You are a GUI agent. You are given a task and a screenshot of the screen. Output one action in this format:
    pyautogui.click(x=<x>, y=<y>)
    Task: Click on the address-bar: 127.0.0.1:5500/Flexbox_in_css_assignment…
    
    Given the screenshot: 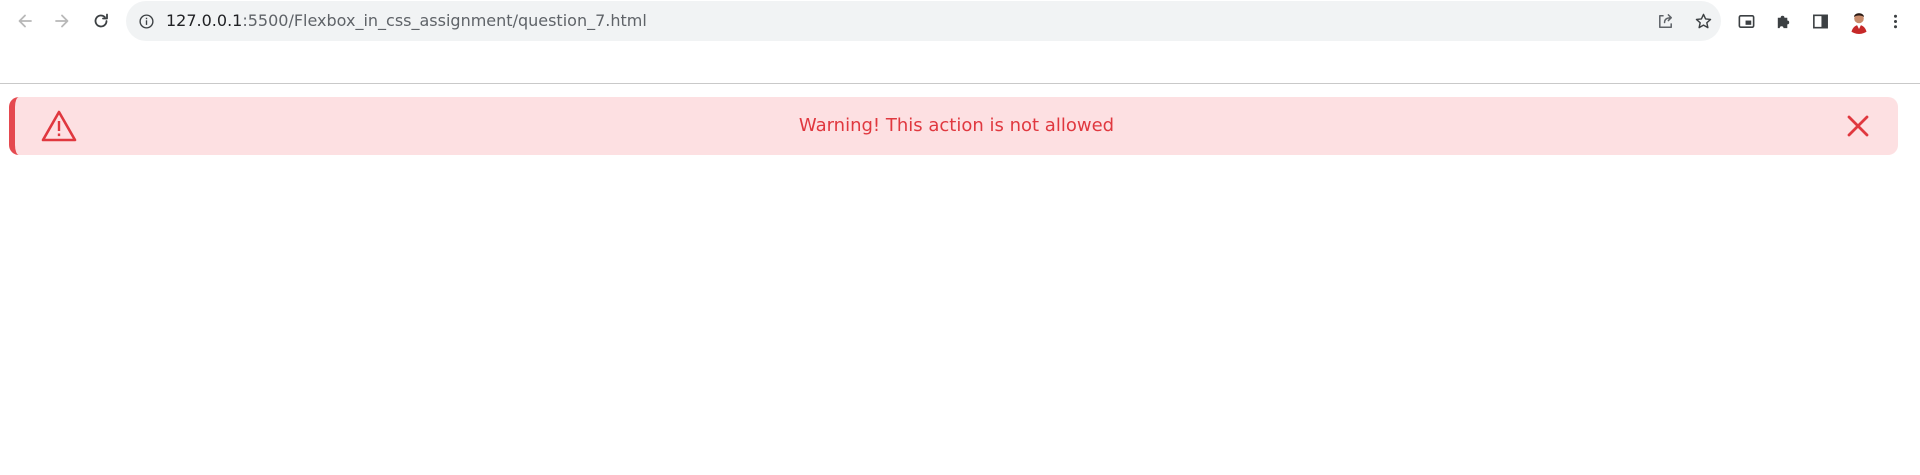 What is the action you would take?
    pyautogui.click(x=923, y=21)
    